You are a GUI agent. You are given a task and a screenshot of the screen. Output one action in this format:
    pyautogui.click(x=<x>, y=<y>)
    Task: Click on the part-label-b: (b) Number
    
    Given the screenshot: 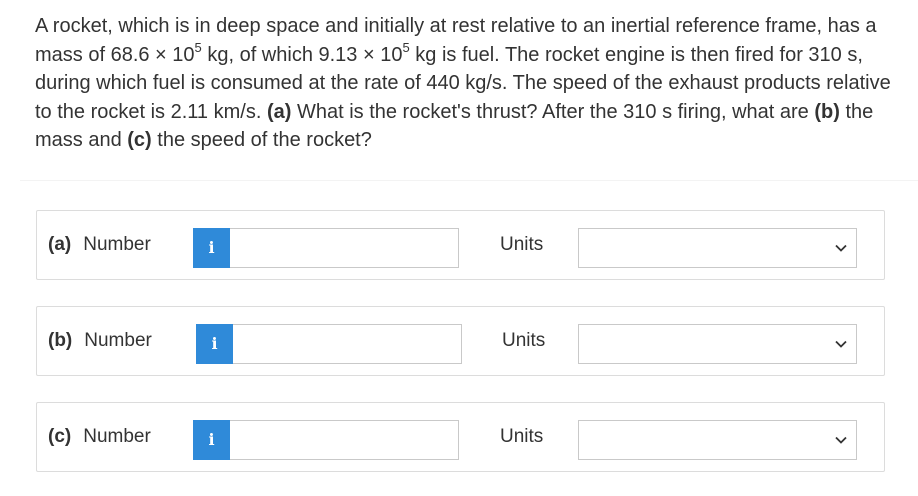 What is the action you would take?
    pyautogui.click(x=100, y=341)
    